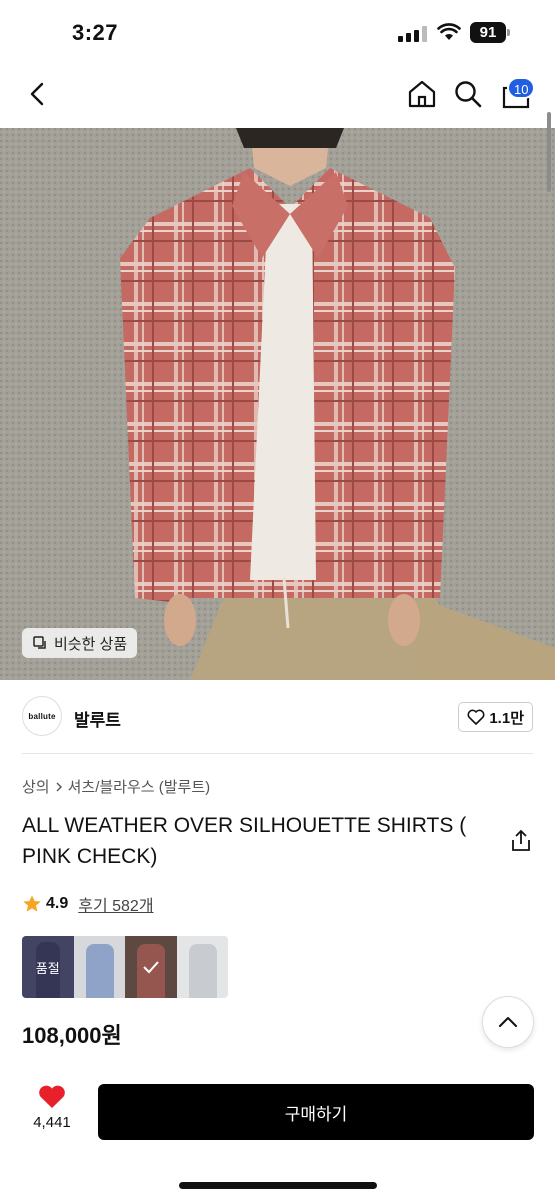 This screenshot has width=555, height=1200. Describe the element at coordinates (52, 1096) in the screenshot. I see `heart-filled-icon` at that location.